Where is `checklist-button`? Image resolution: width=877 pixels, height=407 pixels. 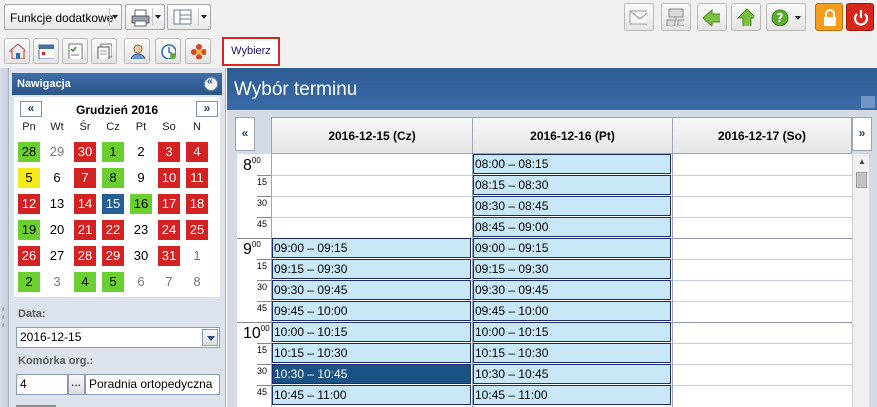
checklist-button is located at coordinates (75, 51).